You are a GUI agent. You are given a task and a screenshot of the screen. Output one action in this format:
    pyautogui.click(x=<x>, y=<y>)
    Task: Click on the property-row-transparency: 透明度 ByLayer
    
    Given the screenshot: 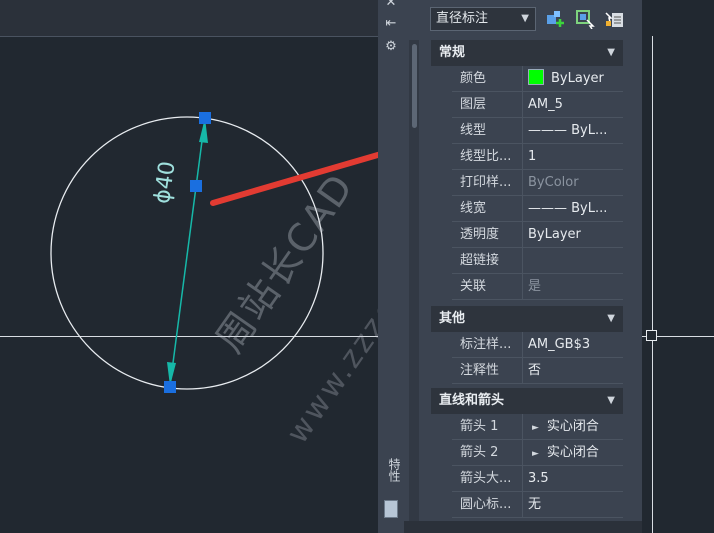 What is the action you would take?
    pyautogui.click(x=537, y=235)
    